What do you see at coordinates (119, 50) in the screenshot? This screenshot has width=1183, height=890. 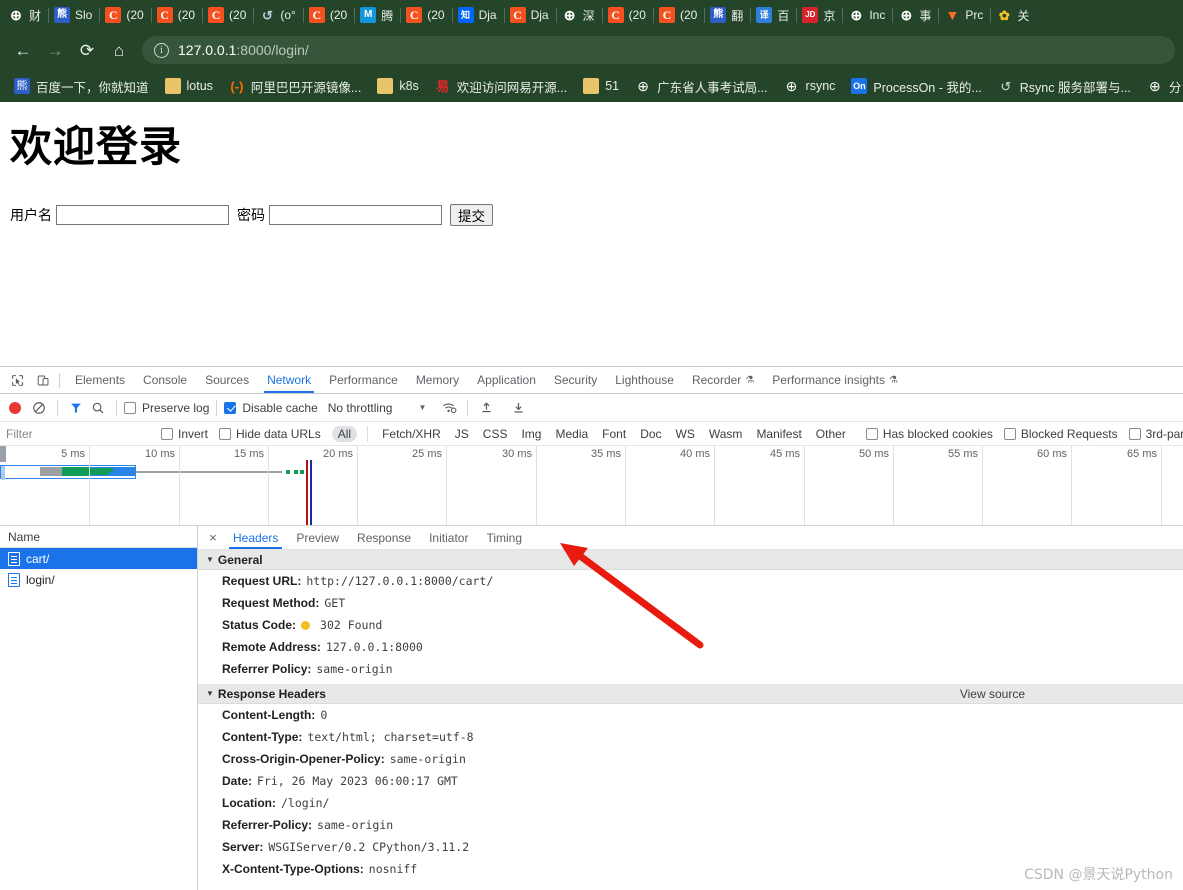 I see `home-icon: ⌂` at bounding box center [119, 50].